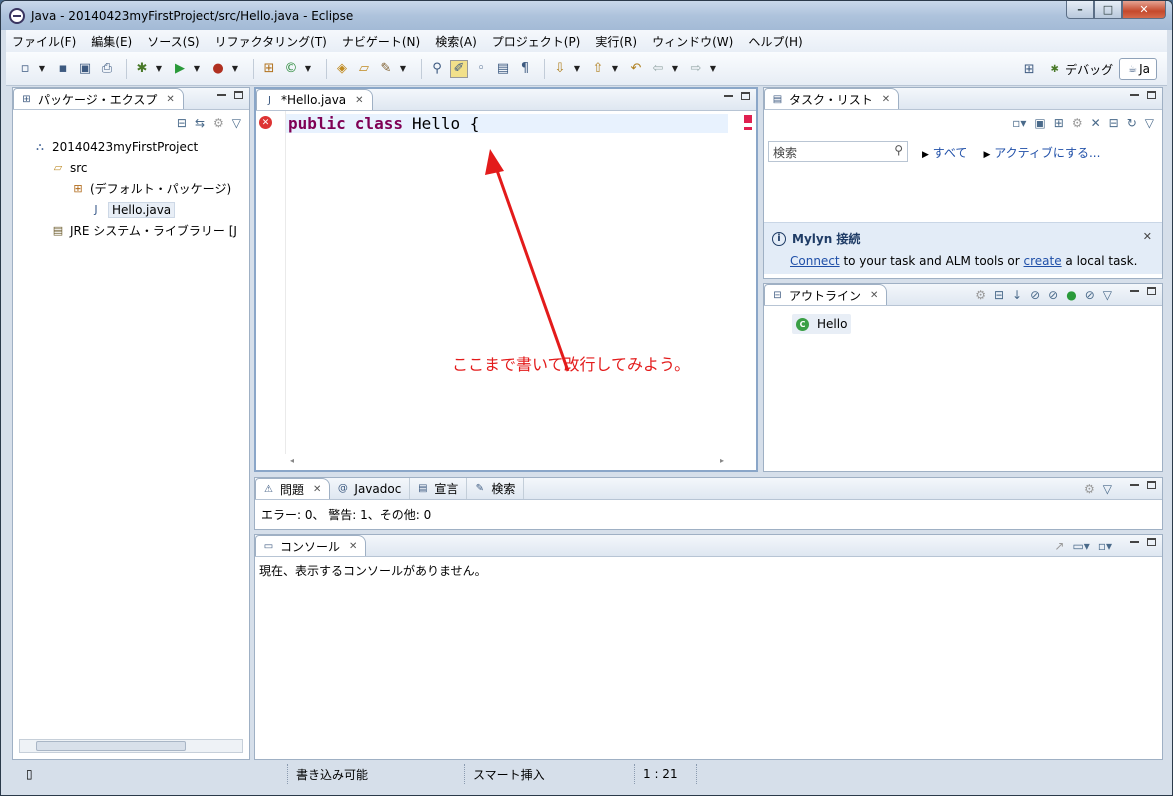 This screenshot has height=796, width=1173. Describe the element at coordinates (218, 69) in the screenshot. I see `external-tools-icon: ●` at that location.